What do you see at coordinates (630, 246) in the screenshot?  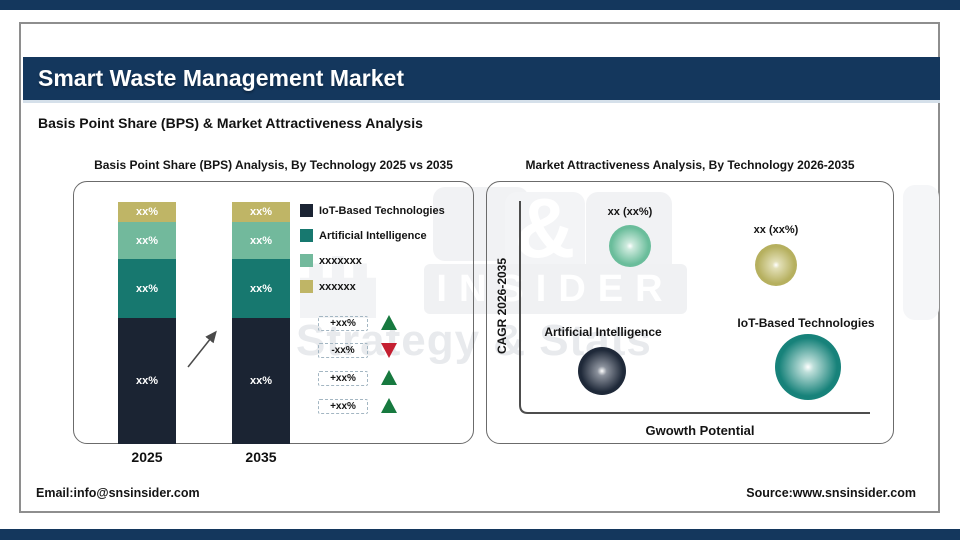 I see `bubble-green` at bounding box center [630, 246].